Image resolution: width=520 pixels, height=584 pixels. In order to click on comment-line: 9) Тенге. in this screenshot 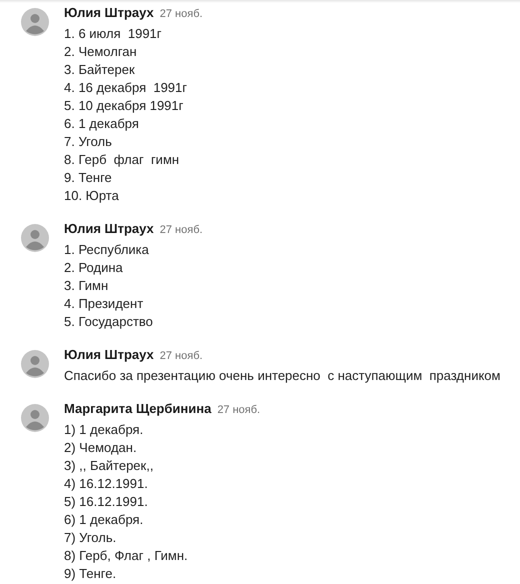, I will do `click(91, 574)`.